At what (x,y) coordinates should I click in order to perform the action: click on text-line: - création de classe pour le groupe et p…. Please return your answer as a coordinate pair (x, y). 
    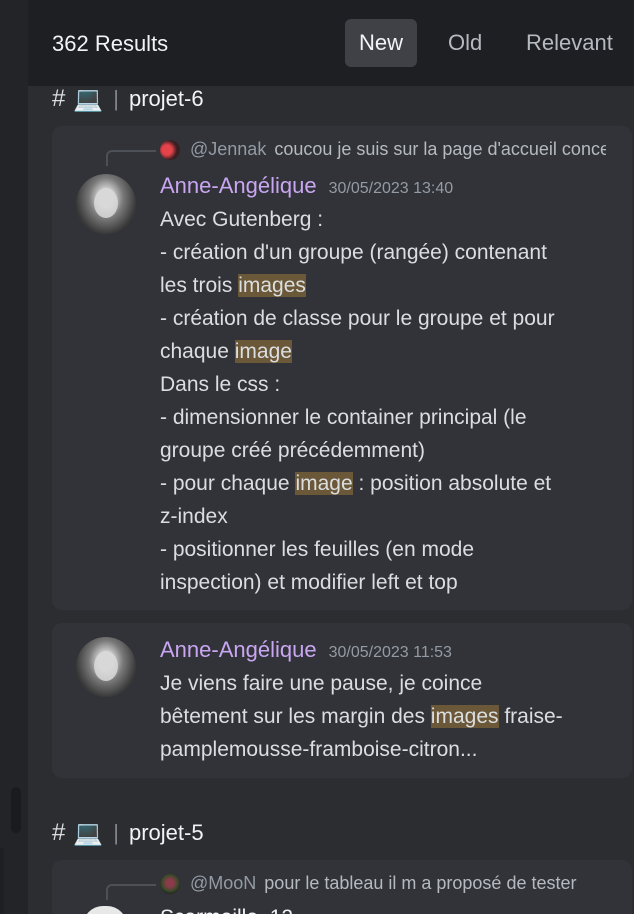
    Looking at the image, I should click on (357, 318).